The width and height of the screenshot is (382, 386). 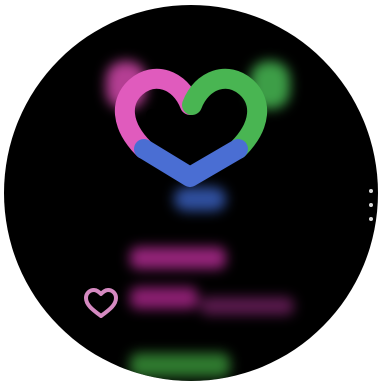 I want to click on activity-heart-icon, so click(x=191, y=127).